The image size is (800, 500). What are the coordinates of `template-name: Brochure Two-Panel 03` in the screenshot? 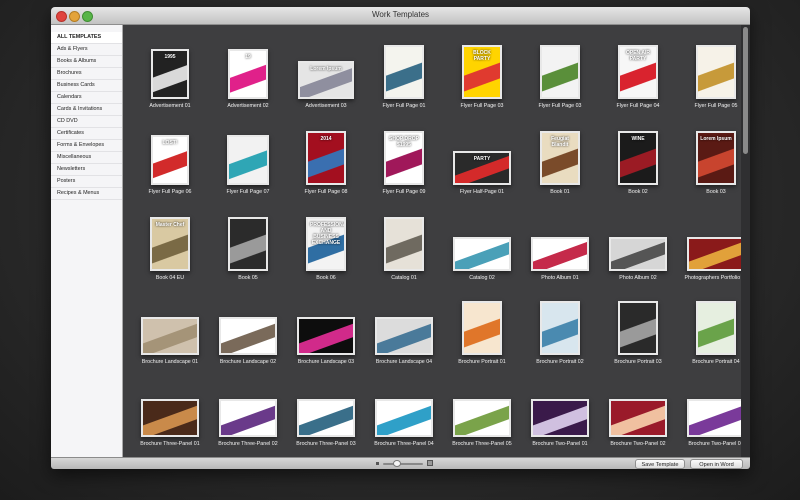 It's located at (714, 444).